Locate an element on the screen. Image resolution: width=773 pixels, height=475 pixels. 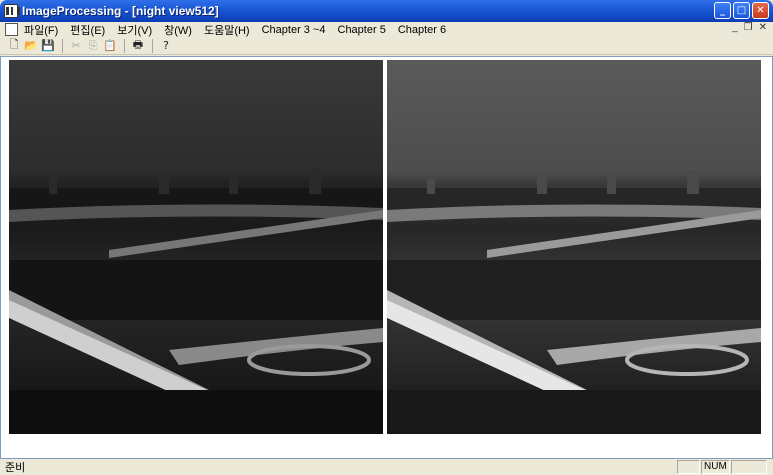
status-pane-caps is located at coordinates (688, 467).